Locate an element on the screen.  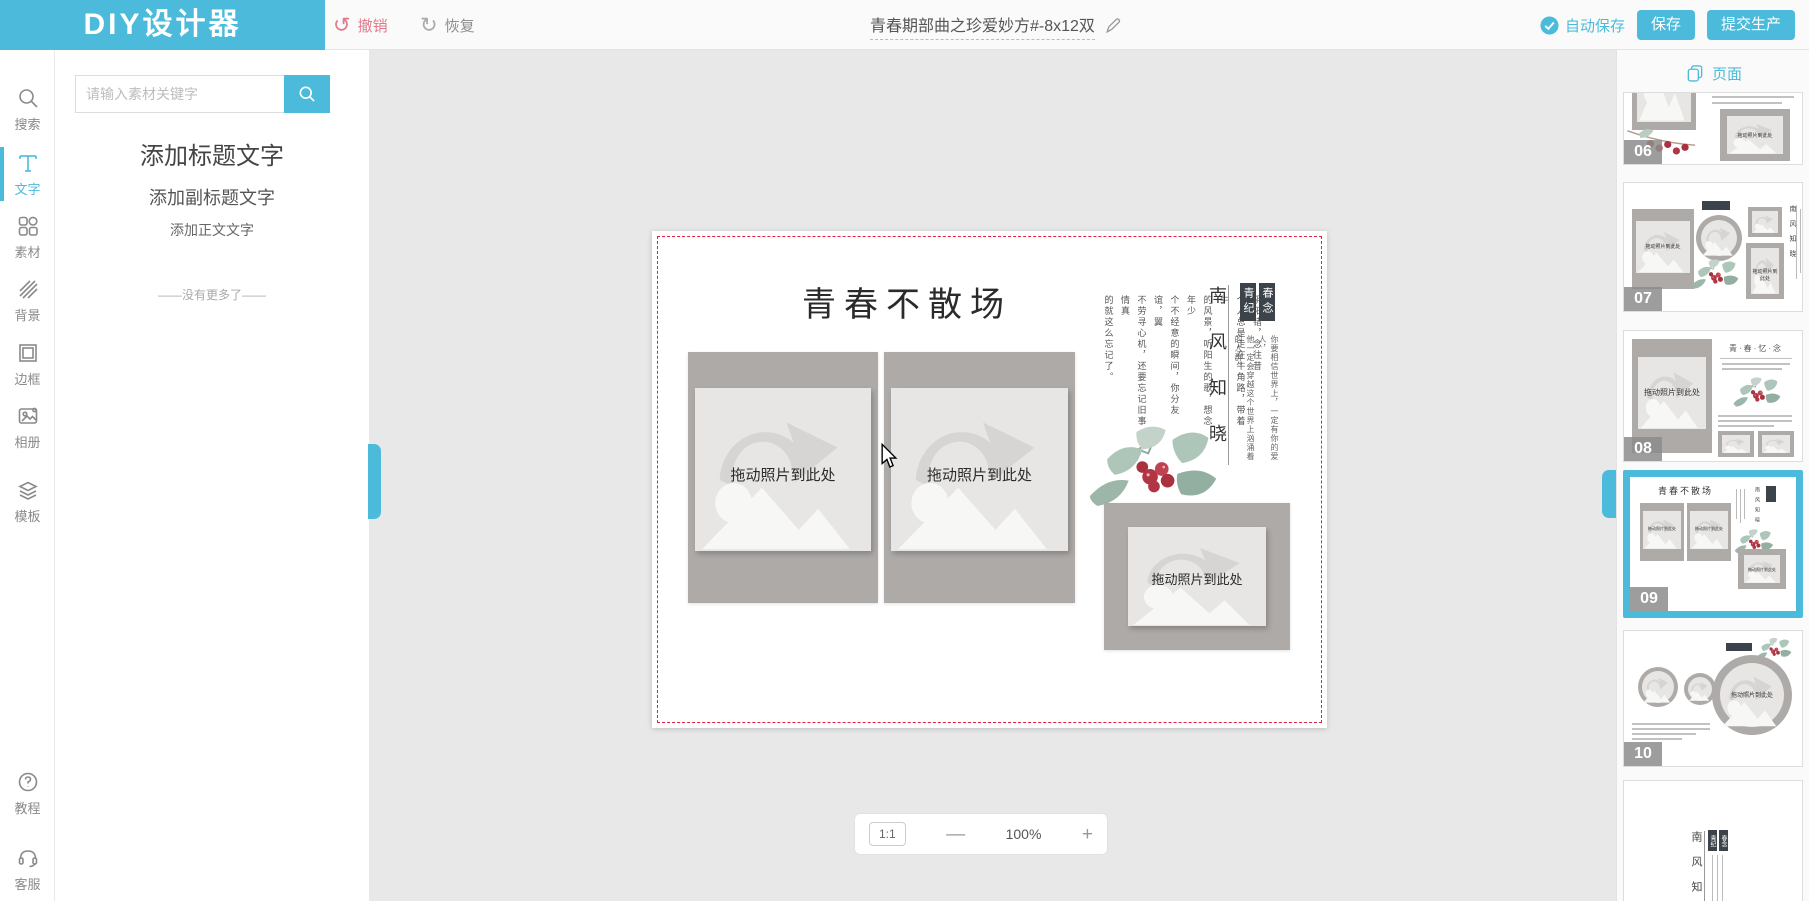
photo-drop-zone-3: 拖动照片到此处 is located at coordinates (1197, 576).